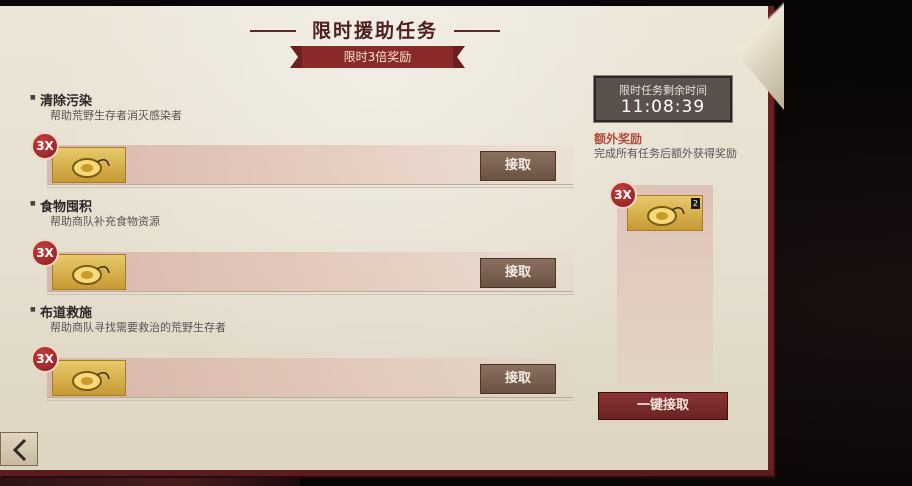 This screenshot has height=486, width=912. I want to click on accept-all-button: 一键接取, so click(663, 406).